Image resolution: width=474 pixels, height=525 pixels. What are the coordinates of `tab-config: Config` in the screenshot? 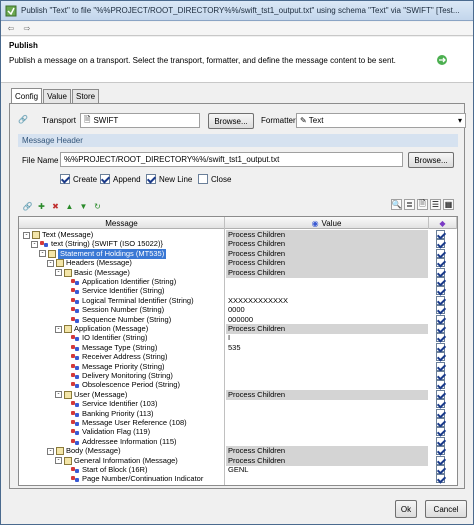 It's located at (27, 95).